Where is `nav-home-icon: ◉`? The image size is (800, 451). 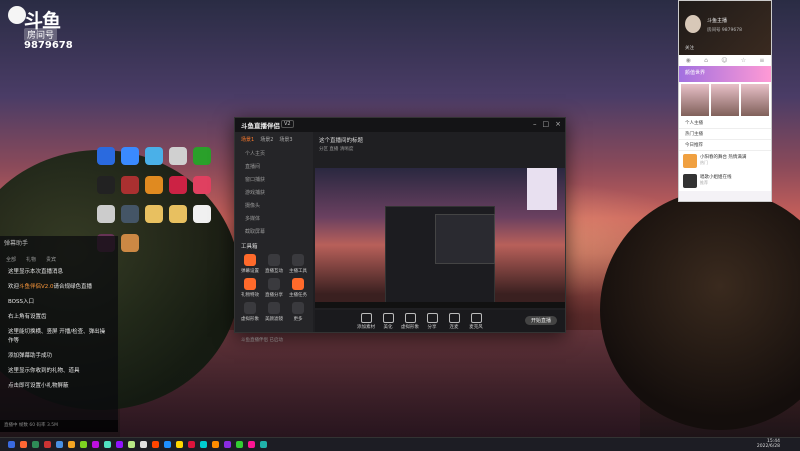 nav-home-icon: ◉ is located at coordinates (688, 60).